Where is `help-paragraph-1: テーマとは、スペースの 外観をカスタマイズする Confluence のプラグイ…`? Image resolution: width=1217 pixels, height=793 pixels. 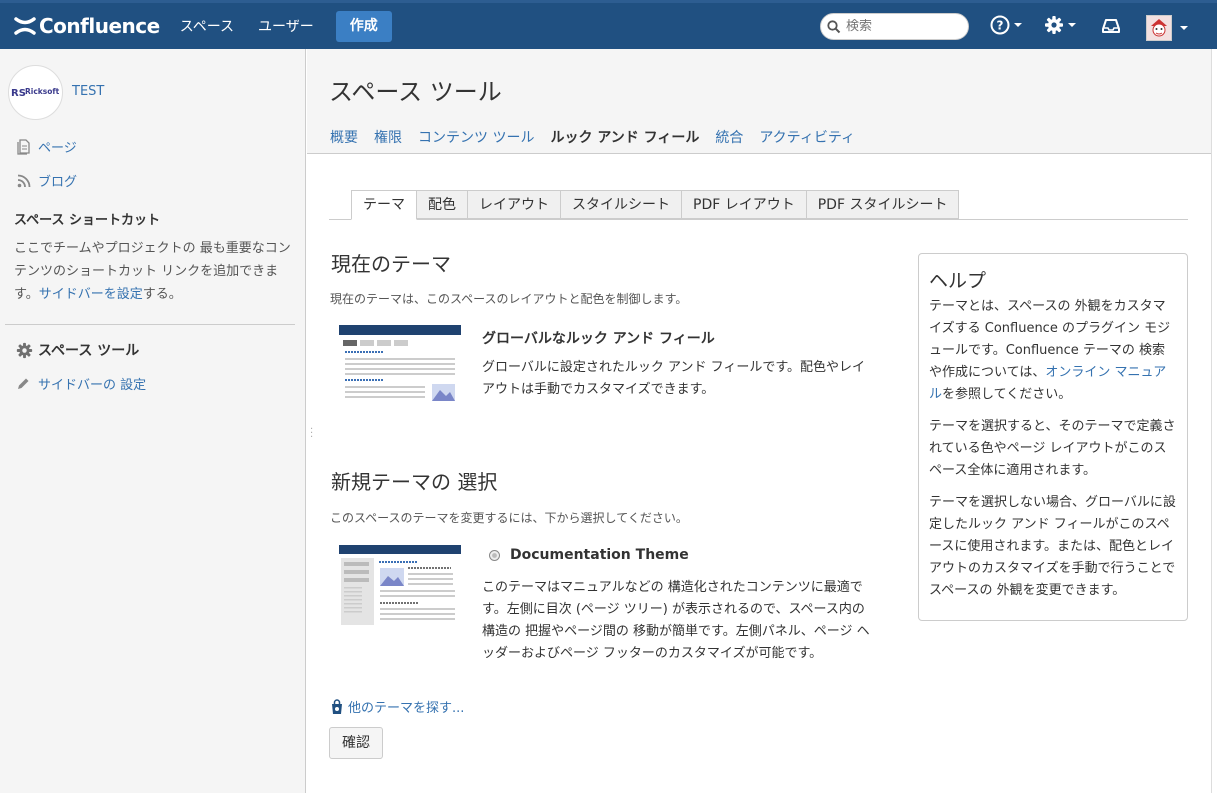
help-paragraph-1: テーマとは、スペースの 外観をカスタマイズする Confluence のプラグイ… is located at coordinates (1053, 351).